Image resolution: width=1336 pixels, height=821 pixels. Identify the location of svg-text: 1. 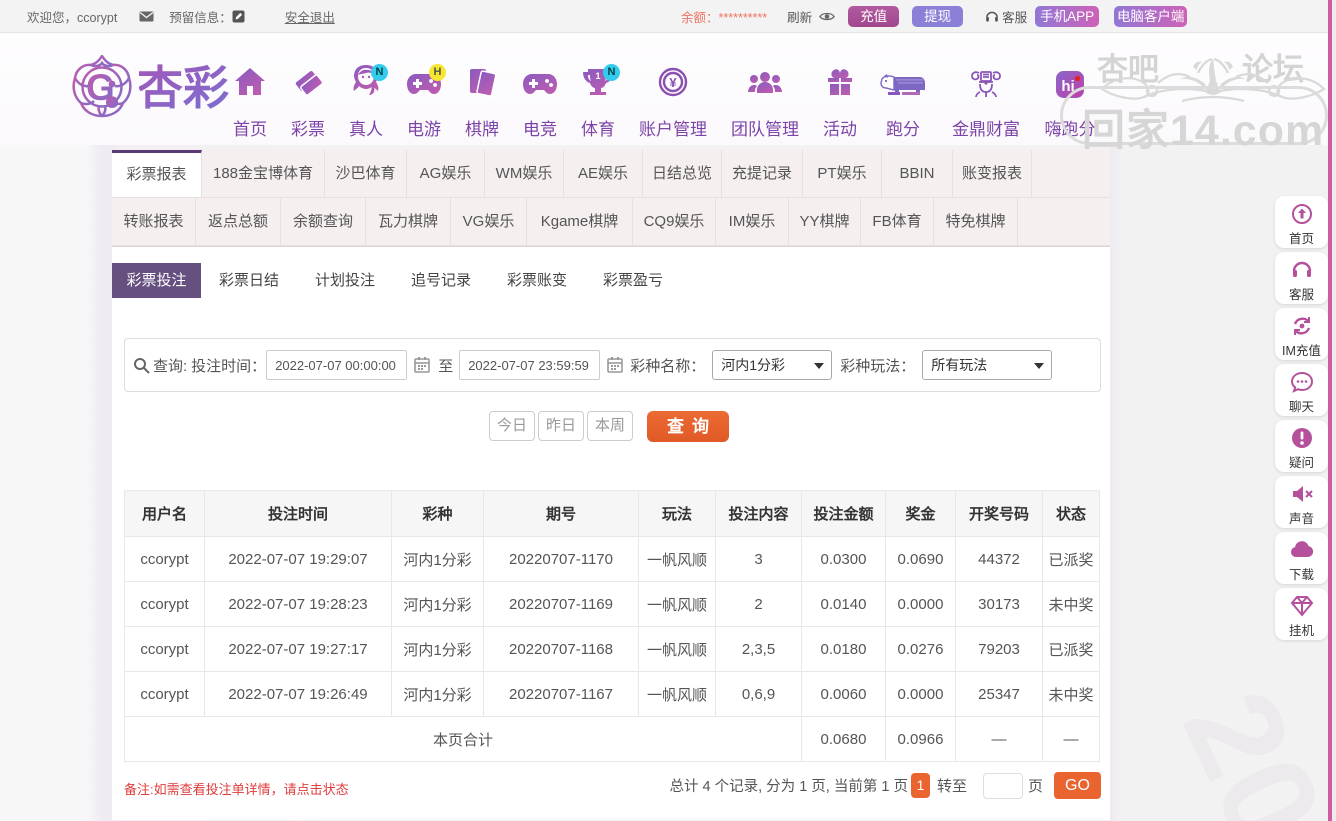
(597, 76).